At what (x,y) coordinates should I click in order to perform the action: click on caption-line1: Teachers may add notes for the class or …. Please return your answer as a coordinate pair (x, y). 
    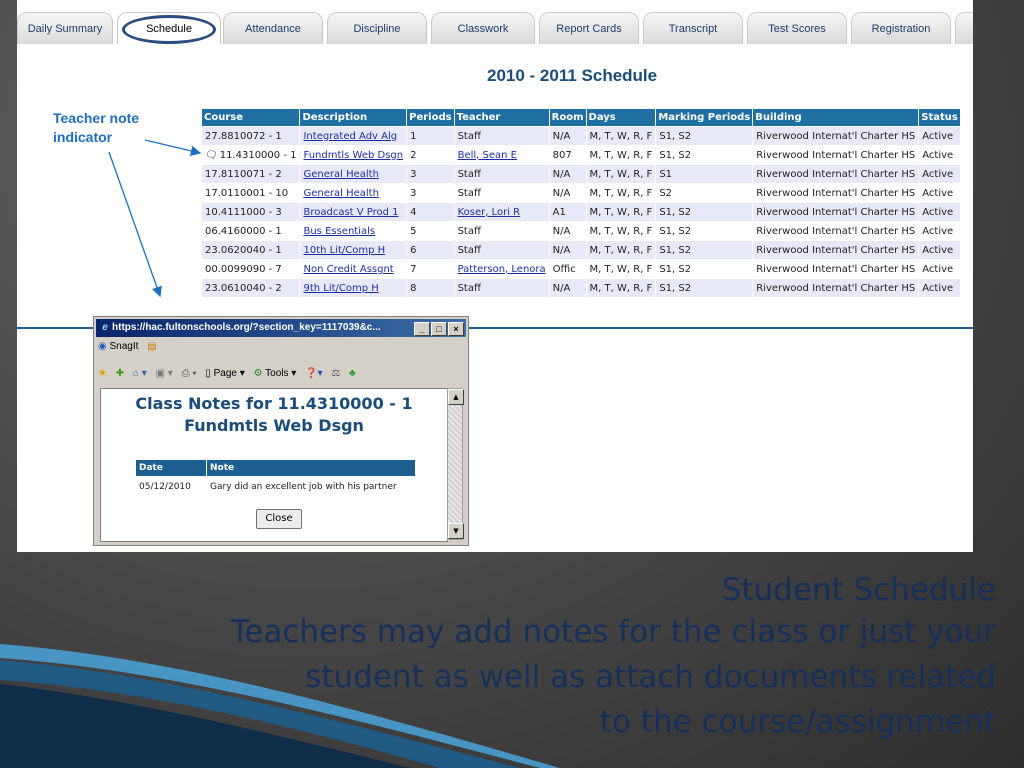
    Looking at the image, I should click on (613, 632).